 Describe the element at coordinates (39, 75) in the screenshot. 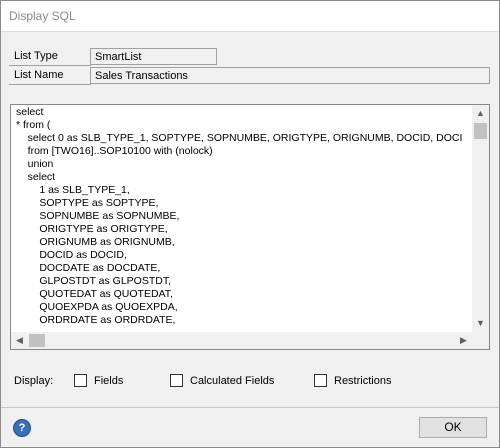

I see `list-name-label: List Name` at that location.